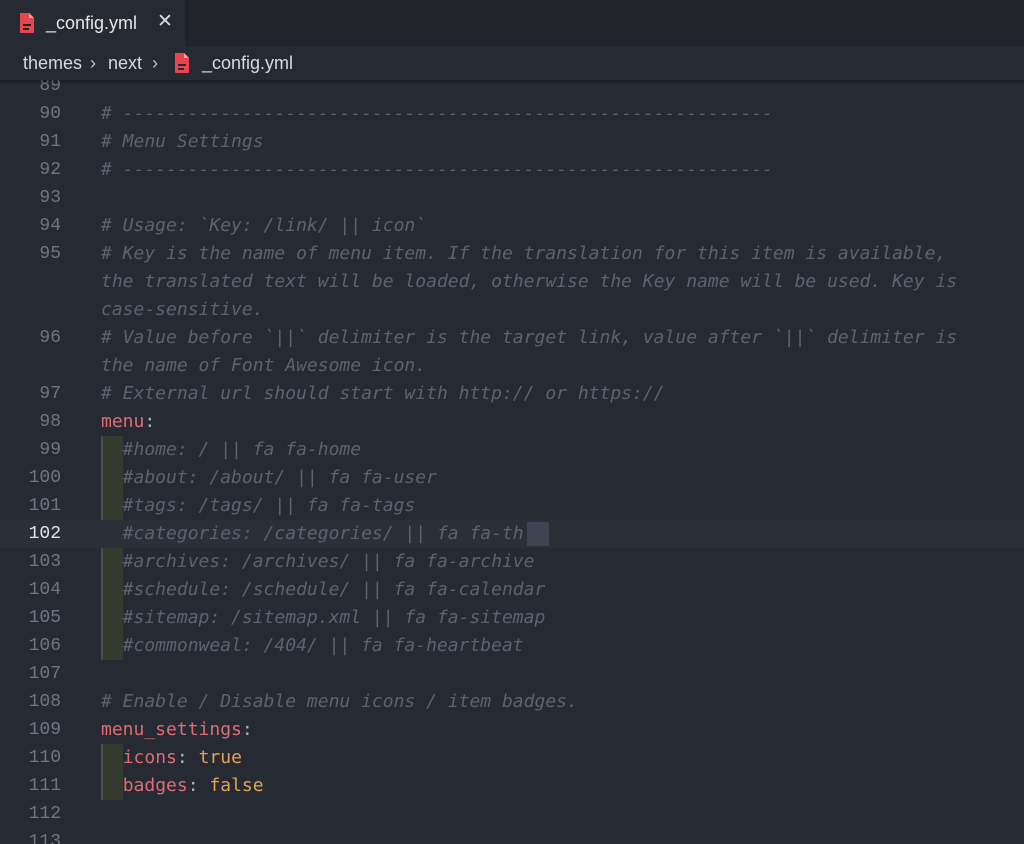 This screenshot has height=844, width=1024. What do you see at coordinates (44, 590) in the screenshot?
I see `line-number: 104` at bounding box center [44, 590].